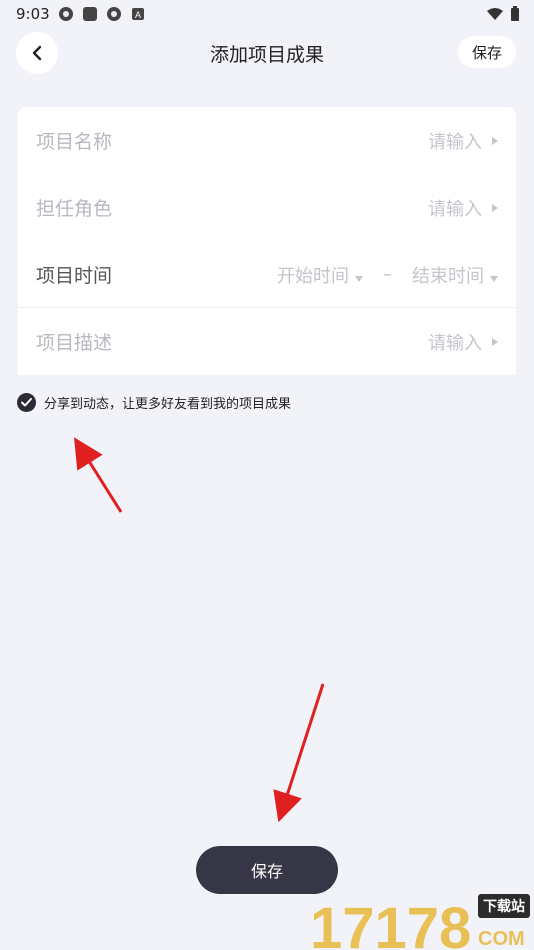 This screenshot has height=950, width=534. Describe the element at coordinates (455, 208) in the screenshot. I see `role-input: 请输入` at that location.